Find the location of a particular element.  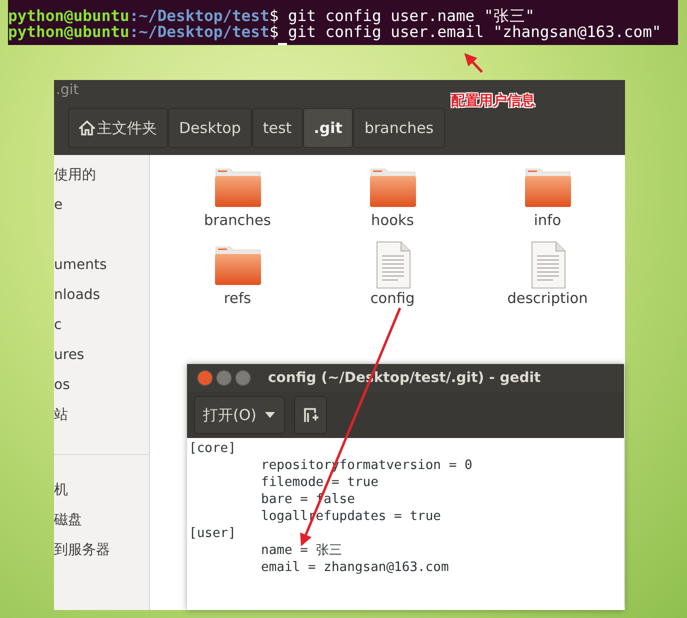

sidebar-item: 站 is located at coordinates (101, 415).